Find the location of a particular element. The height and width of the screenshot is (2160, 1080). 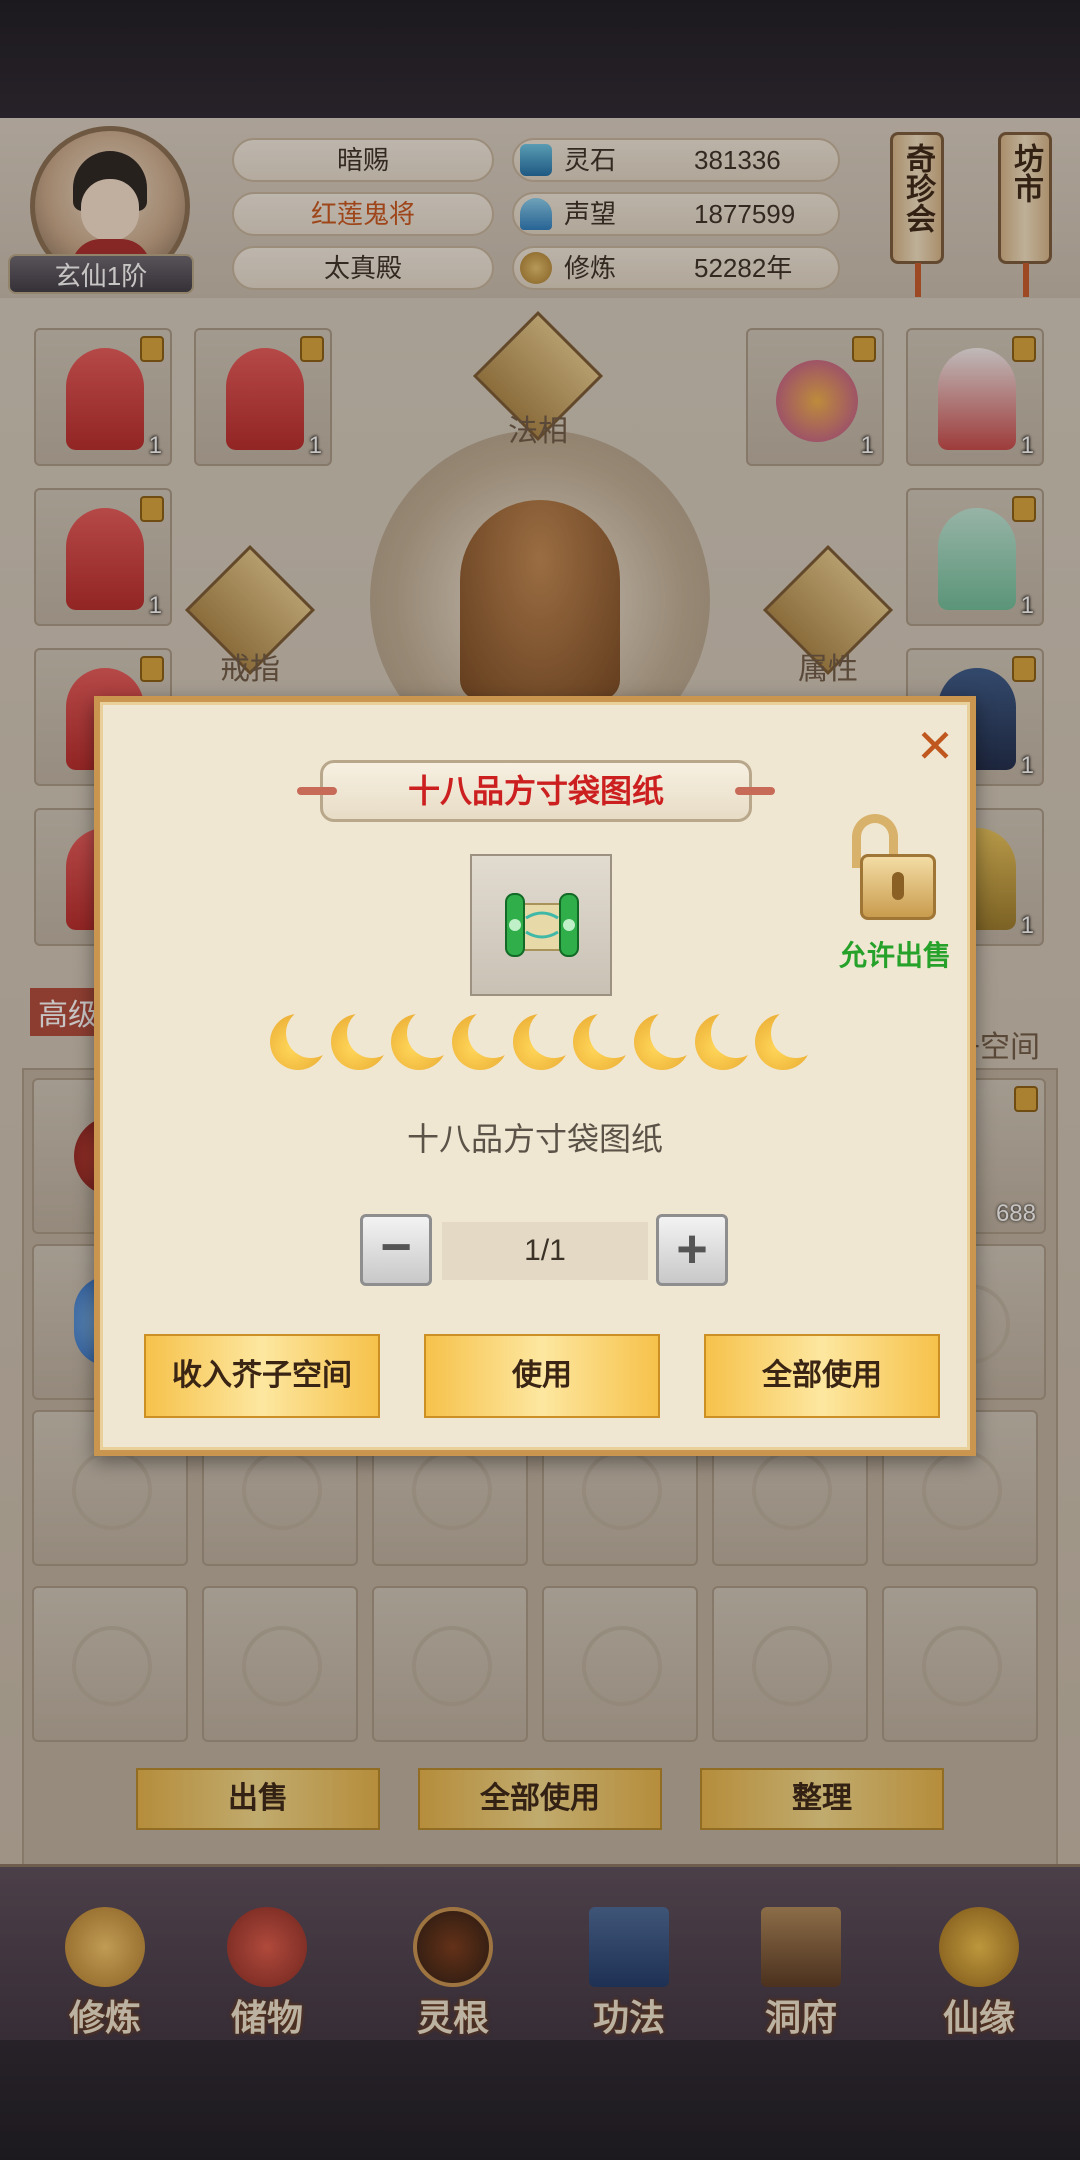

blueprint-scroll-icon is located at coordinates (542, 925).